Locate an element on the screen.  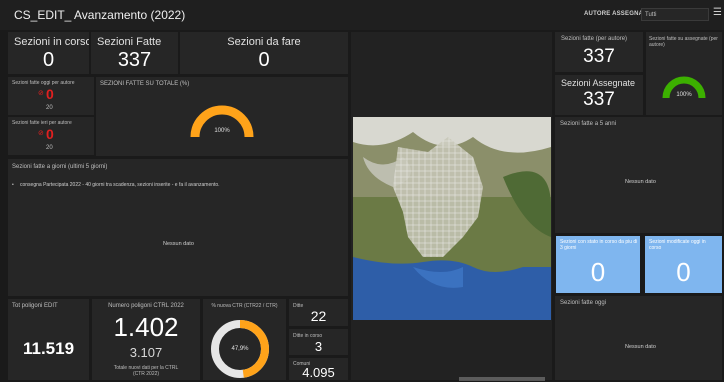
kpi-value: 4.095 is located at coordinates (318, 372).